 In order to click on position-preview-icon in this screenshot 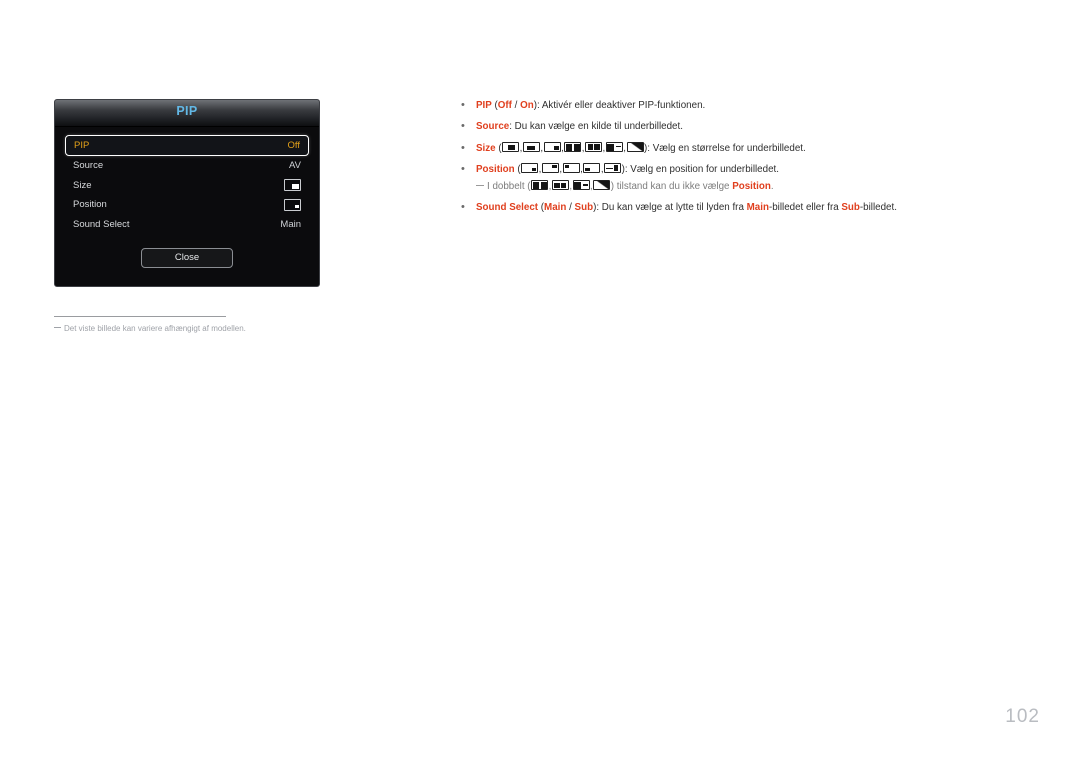, I will do `click(292, 204)`.